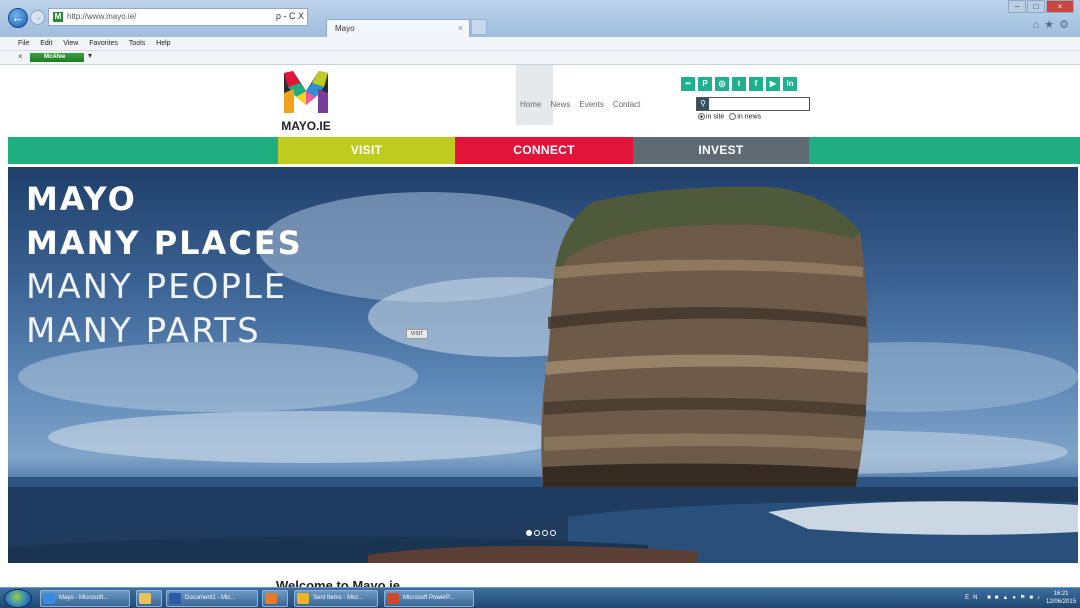 Image resolution: width=1080 pixels, height=608 pixels. Describe the element at coordinates (417, 334) in the screenshot. I see `hero-visit-tag: VISIT` at that location.